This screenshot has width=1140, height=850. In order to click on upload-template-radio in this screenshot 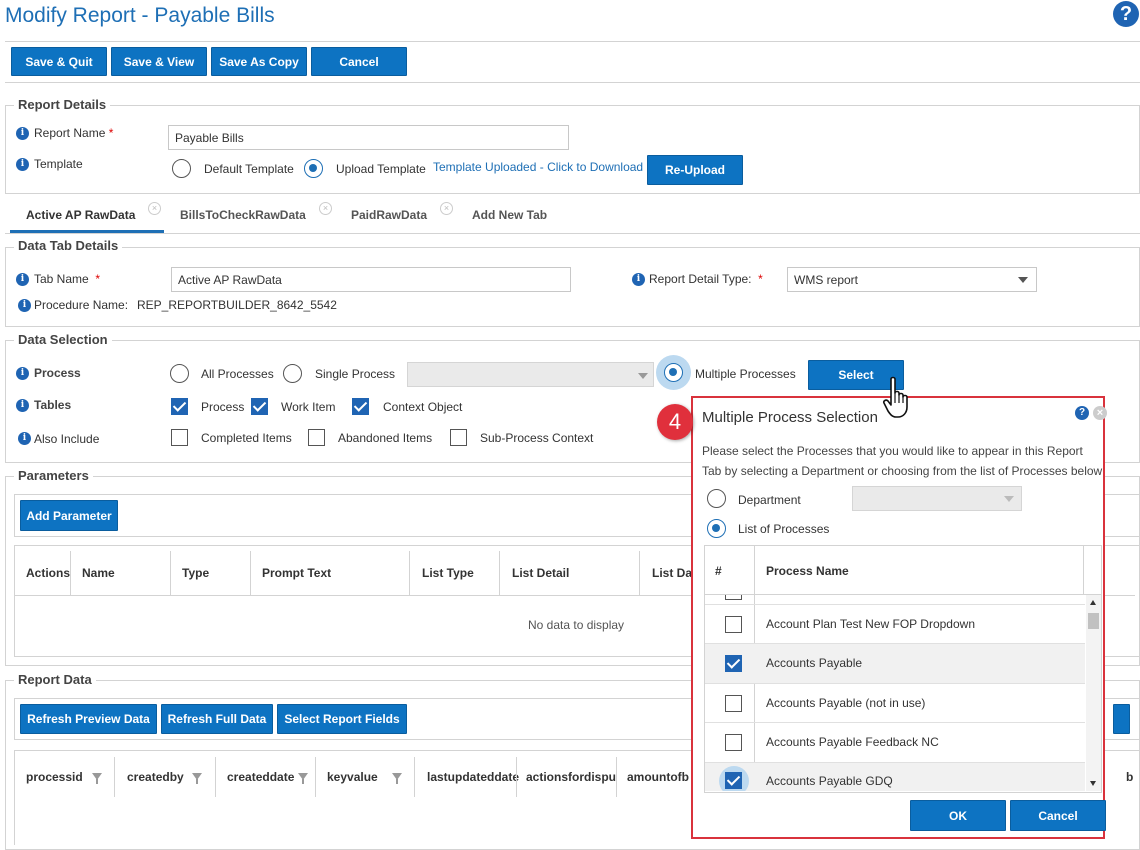, I will do `click(313, 168)`.